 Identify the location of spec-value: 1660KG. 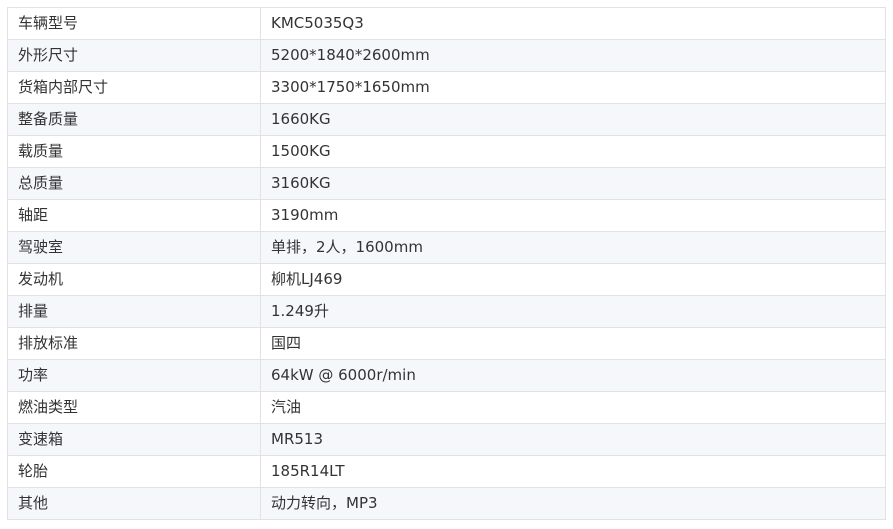
(573, 119).